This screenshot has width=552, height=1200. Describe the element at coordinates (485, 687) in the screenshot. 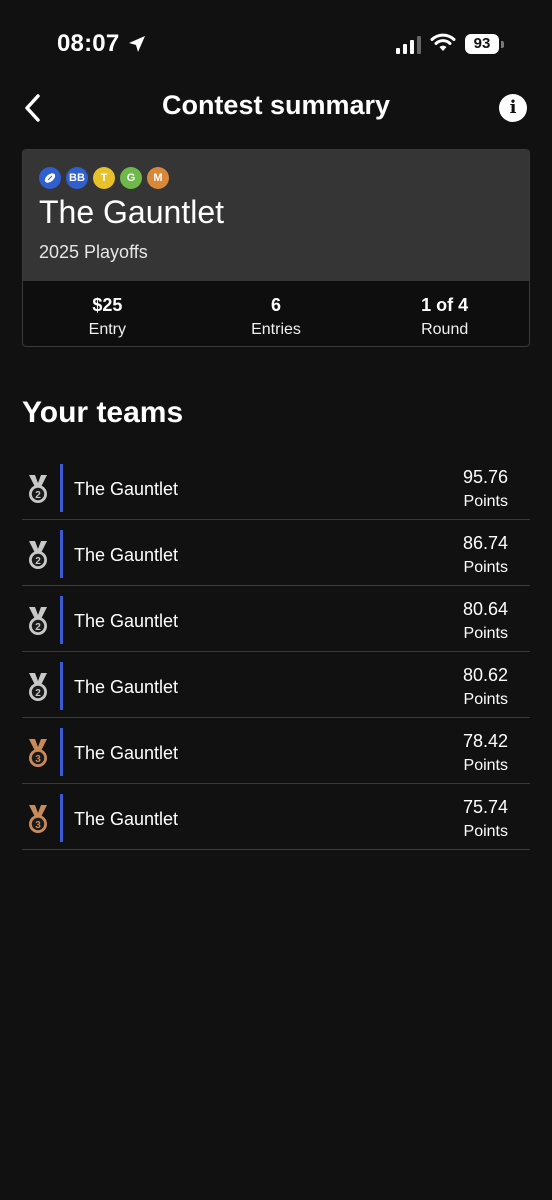

I see `team-points: 80.62 Points` at that location.